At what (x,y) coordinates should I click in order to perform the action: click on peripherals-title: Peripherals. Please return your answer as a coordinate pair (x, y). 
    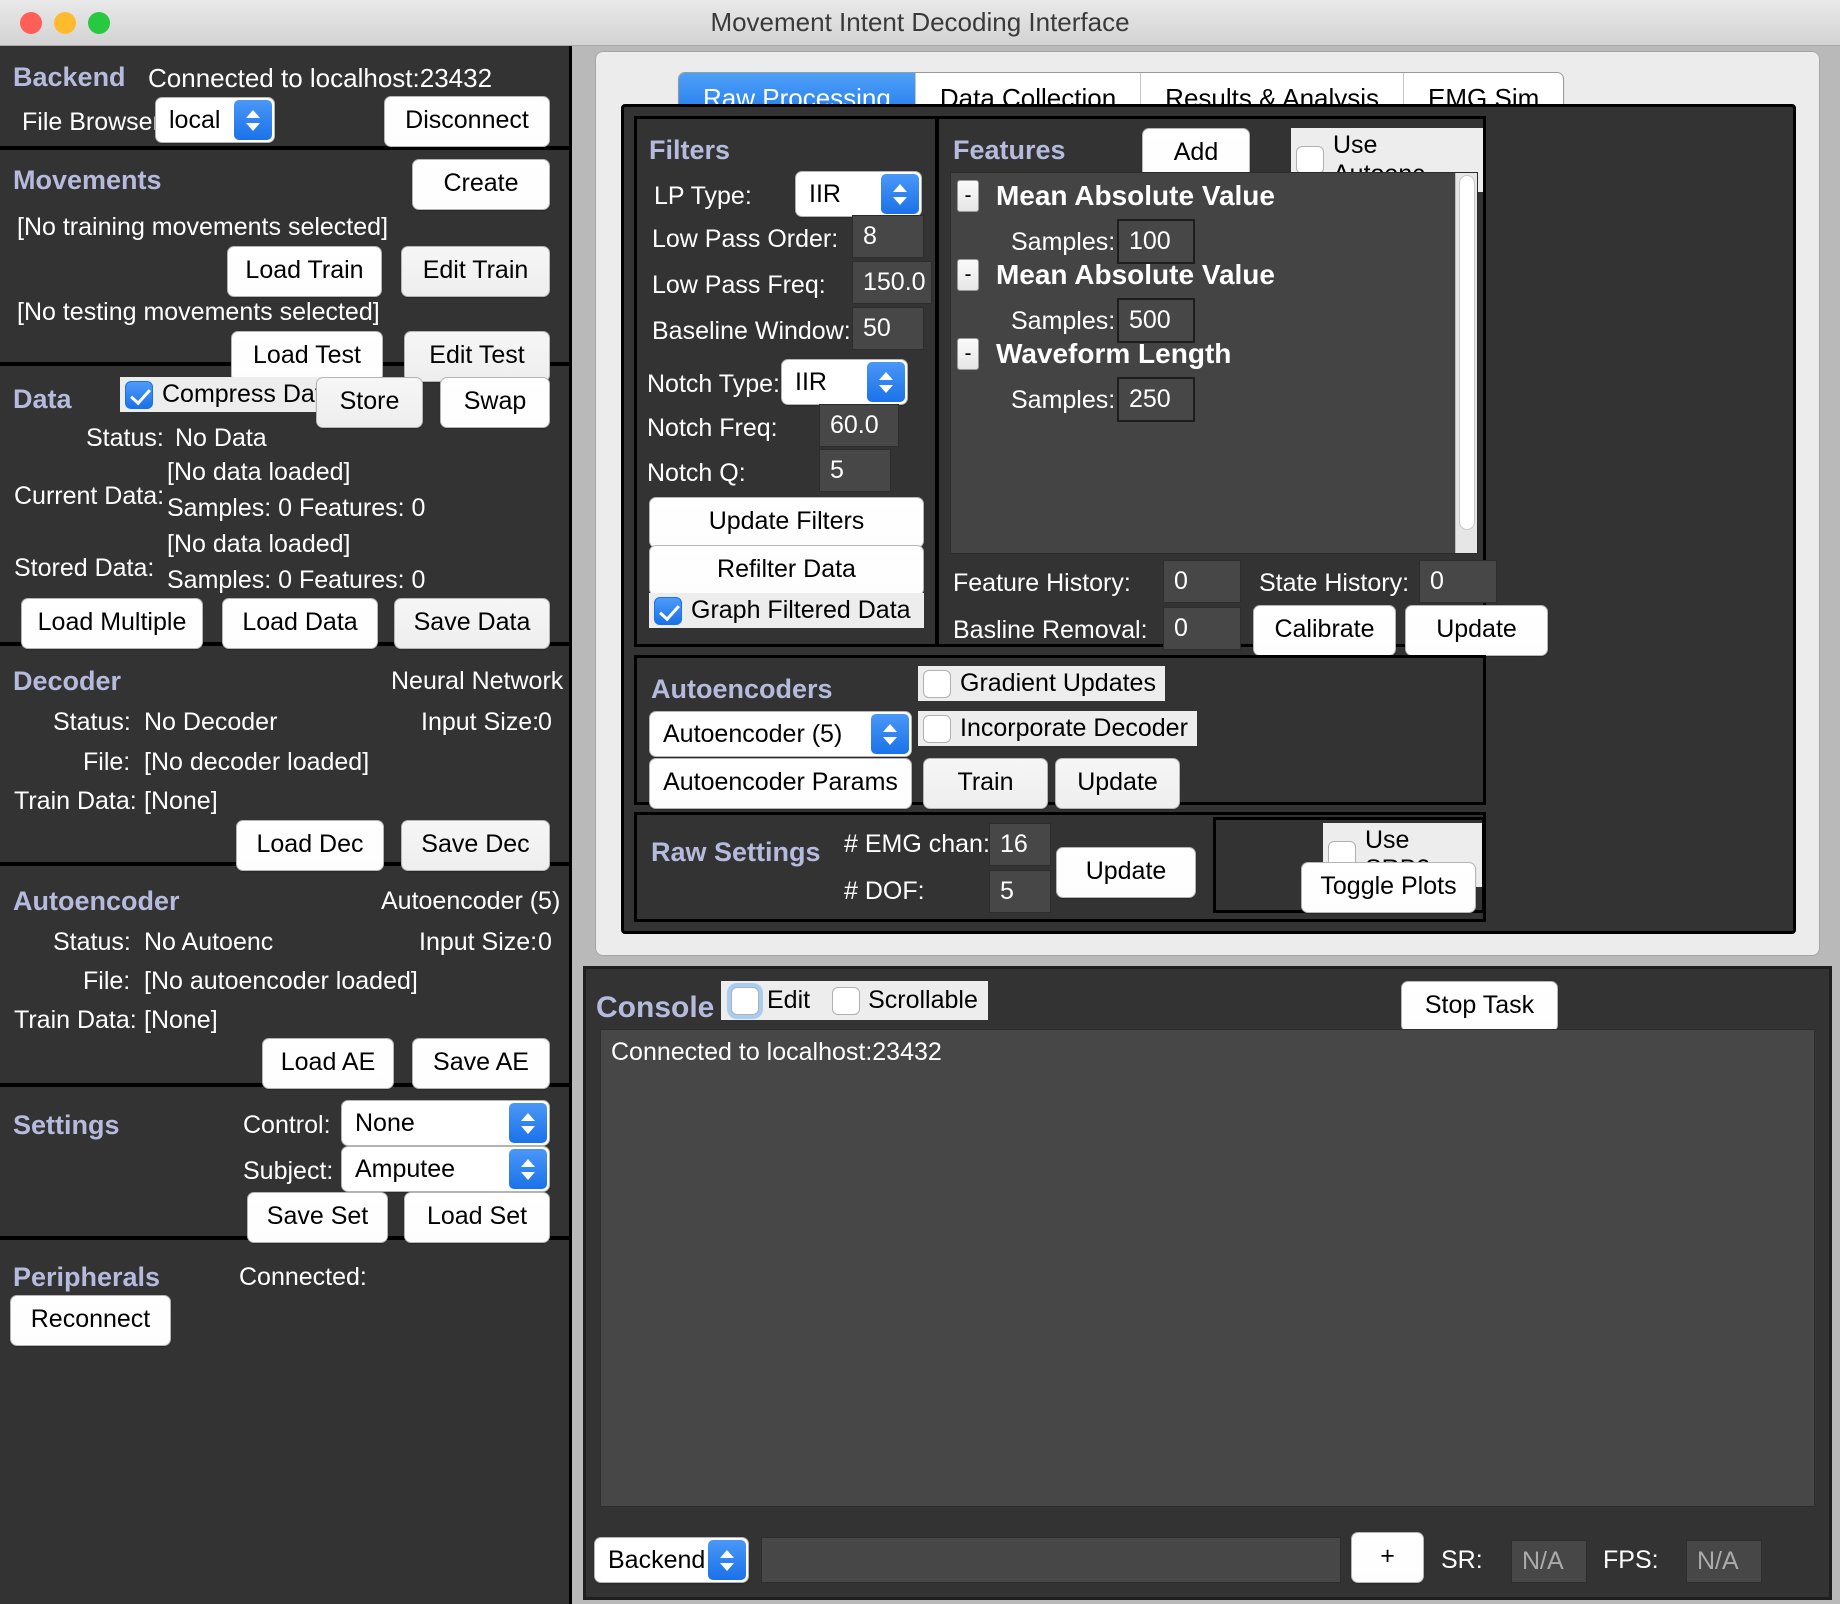
    Looking at the image, I should click on (87, 1277).